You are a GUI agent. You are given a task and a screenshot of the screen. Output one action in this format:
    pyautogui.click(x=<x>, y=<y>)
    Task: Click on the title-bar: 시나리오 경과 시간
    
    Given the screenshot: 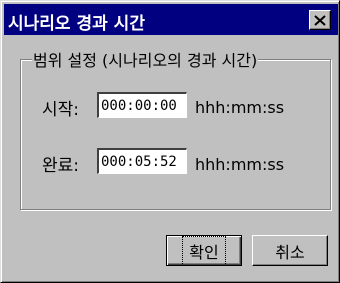 What is the action you would take?
    pyautogui.click(x=171, y=19)
    